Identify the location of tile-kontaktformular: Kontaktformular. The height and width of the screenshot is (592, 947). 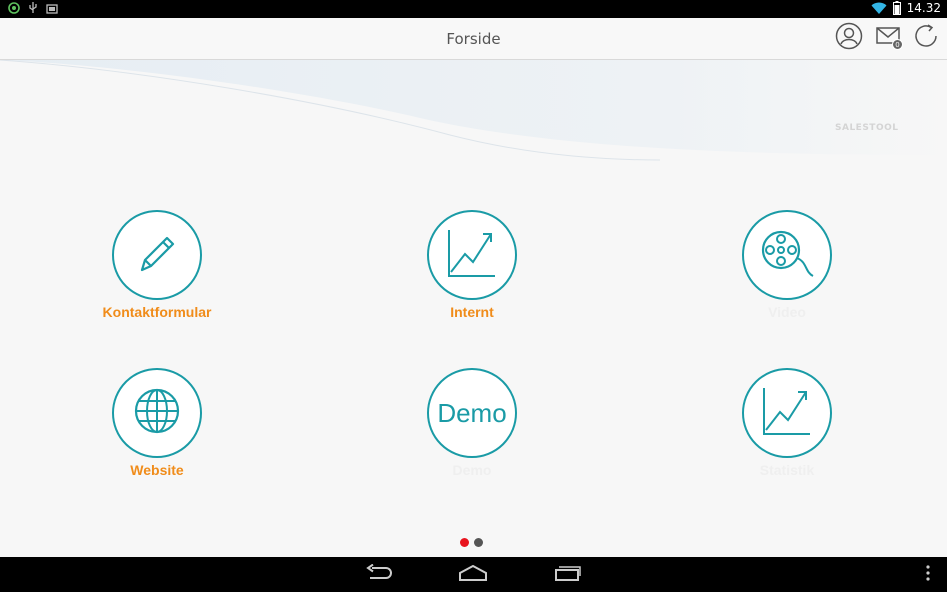
(157, 265).